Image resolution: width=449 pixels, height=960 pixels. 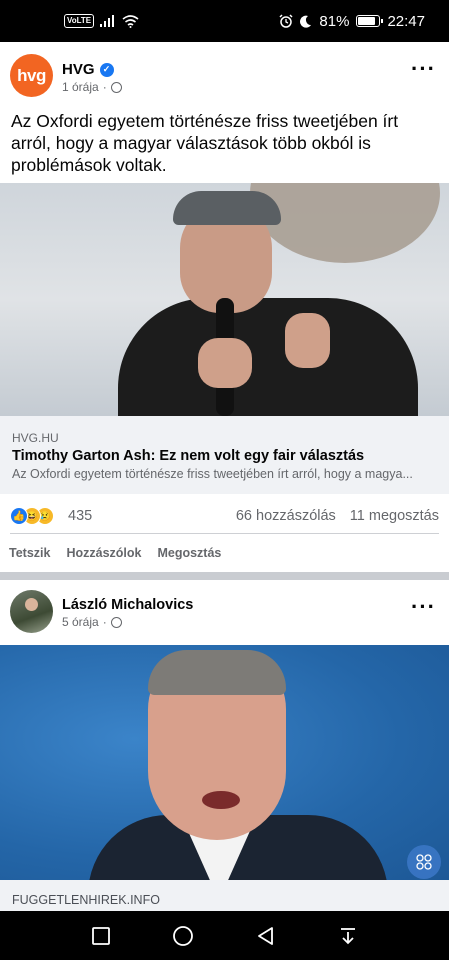 What do you see at coordinates (306, 21) in the screenshot?
I see `moon-icon` at bounding box center [306, 21].